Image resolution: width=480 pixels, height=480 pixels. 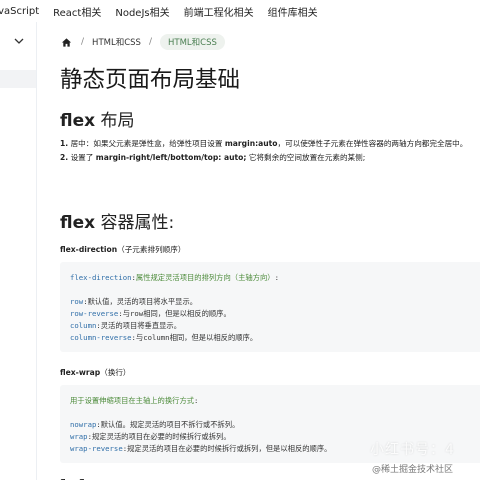 I want to click on watermark-xiaohongshu: 小红书号：4, so click(x=412, y=450).